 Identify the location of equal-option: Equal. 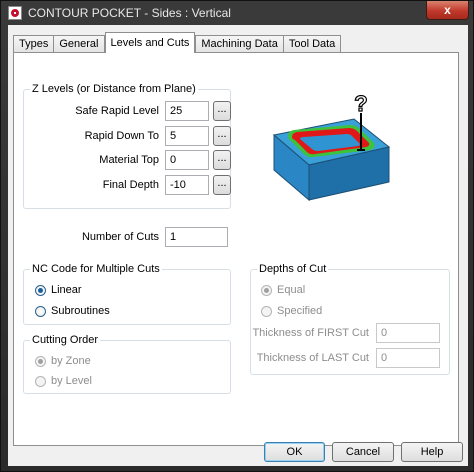
(283, 290).